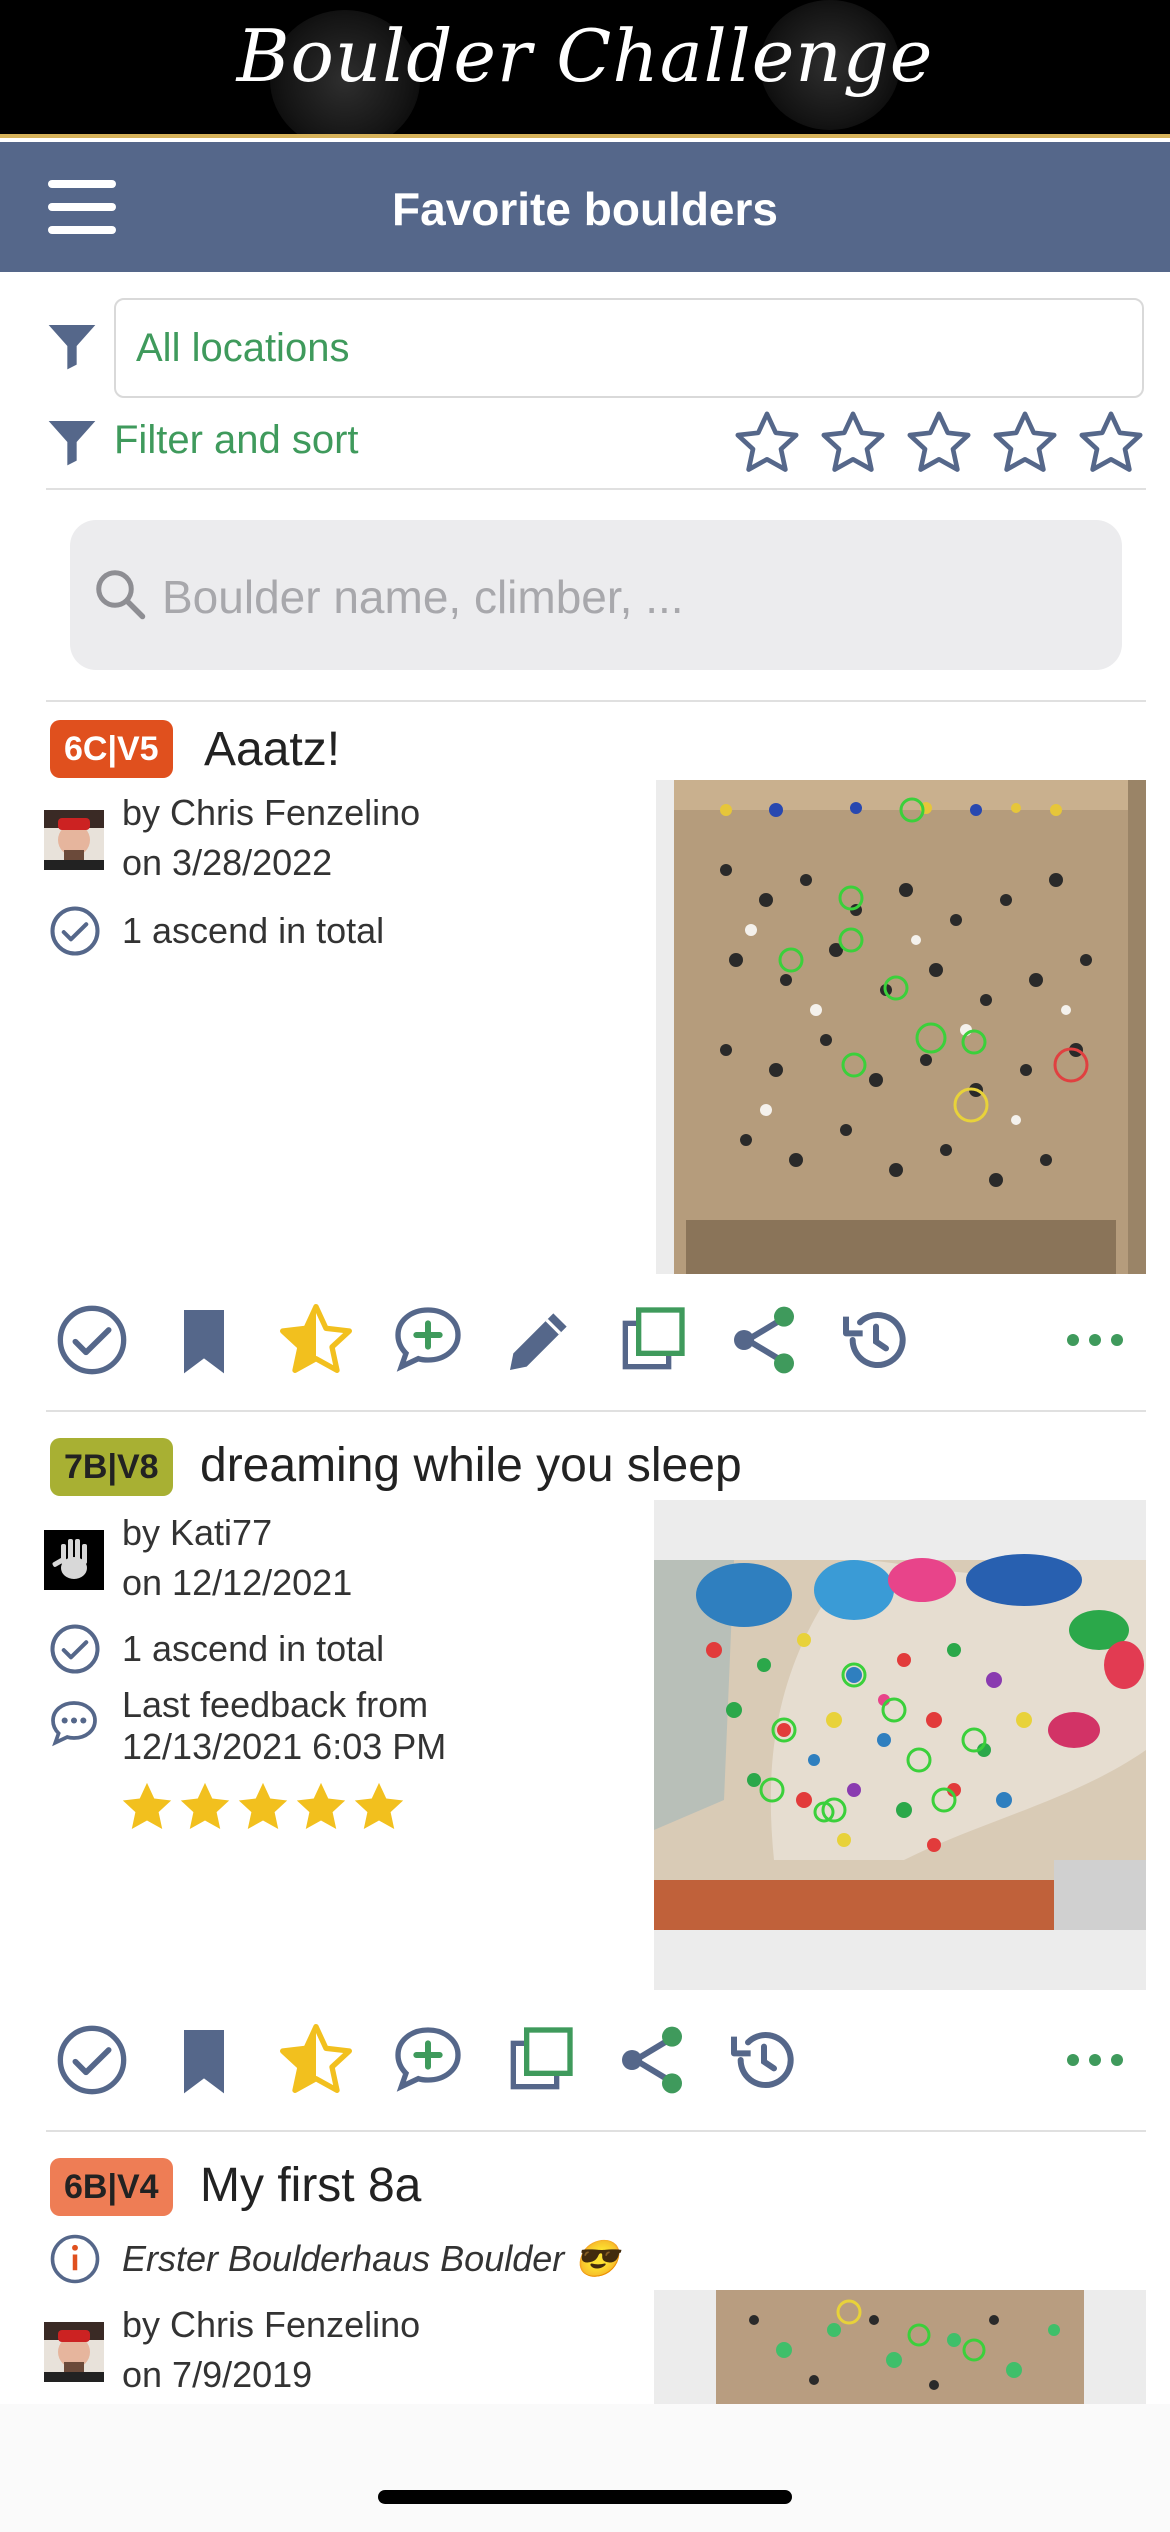 The image size is (1170, 2532). I want to click on feedback-rating, so click(268, 1808).